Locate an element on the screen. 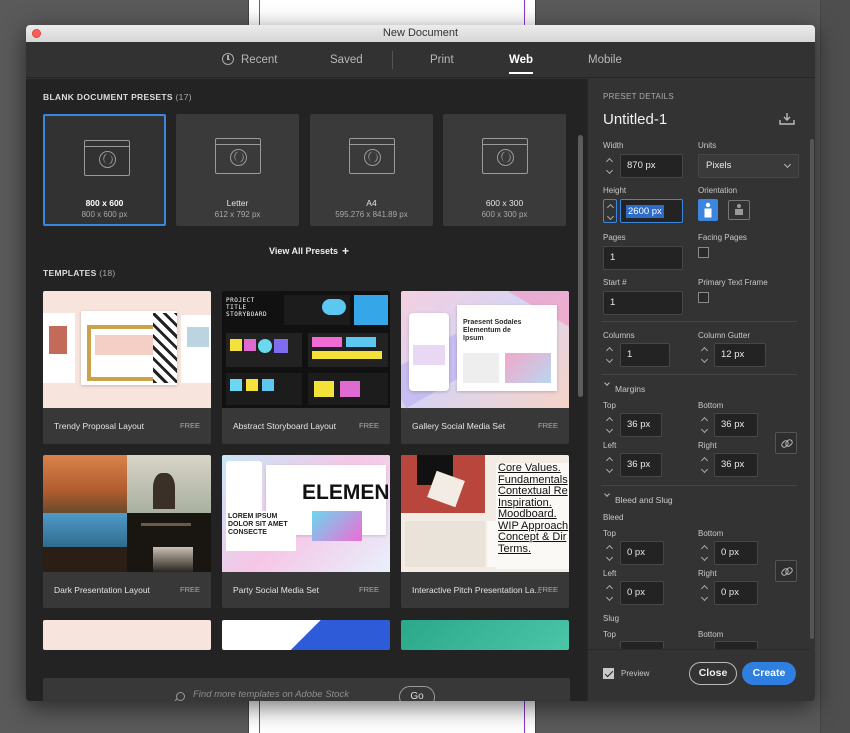 The image size is (850, 733). bleed-top-field: 0 px is located at coordinates (642, 553).